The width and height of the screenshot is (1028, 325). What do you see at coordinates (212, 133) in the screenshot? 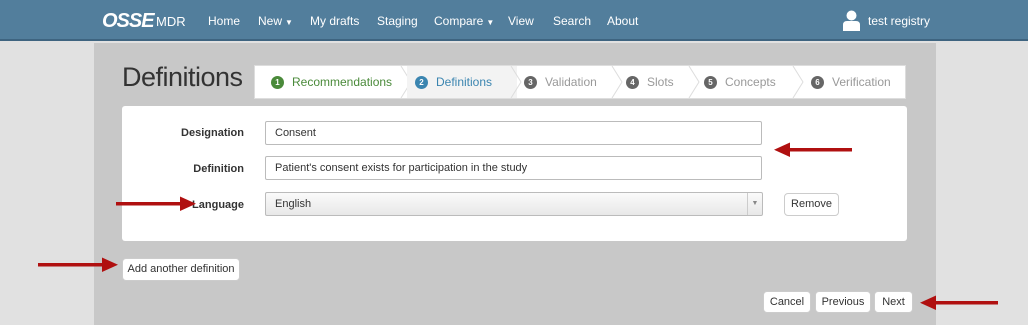
I see `designation-label: Designation` at bounding box center [212, 133].